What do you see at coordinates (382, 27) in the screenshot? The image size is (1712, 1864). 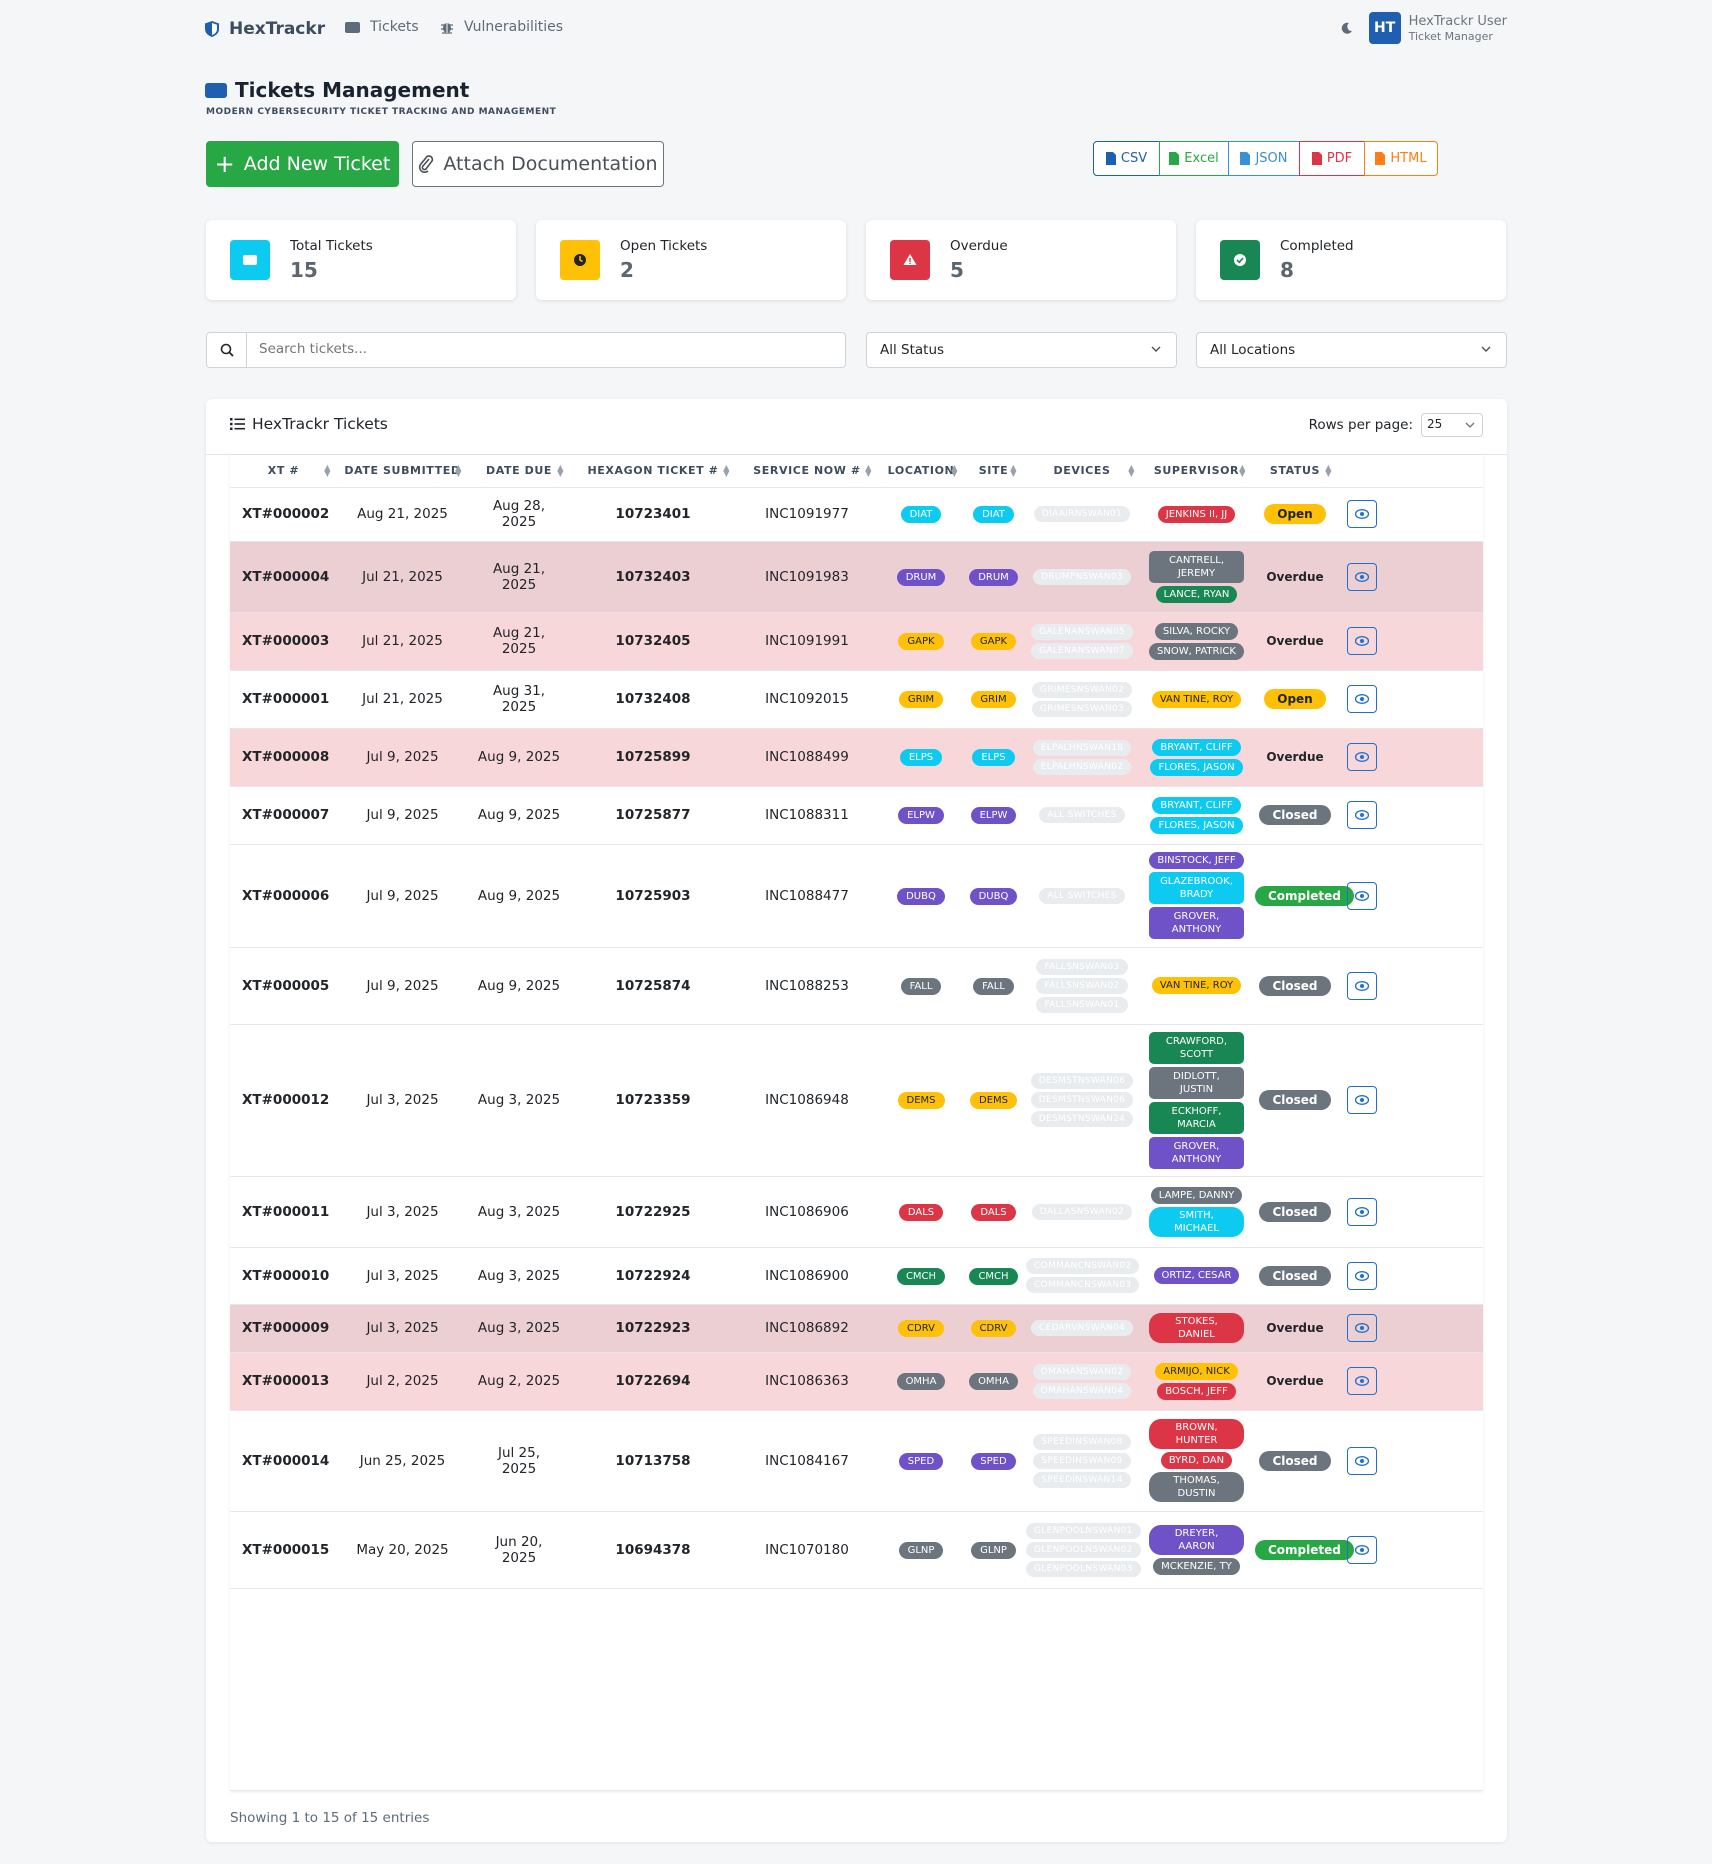 I see `nav-tickets: Tickets` at bounding box center [382, 27].